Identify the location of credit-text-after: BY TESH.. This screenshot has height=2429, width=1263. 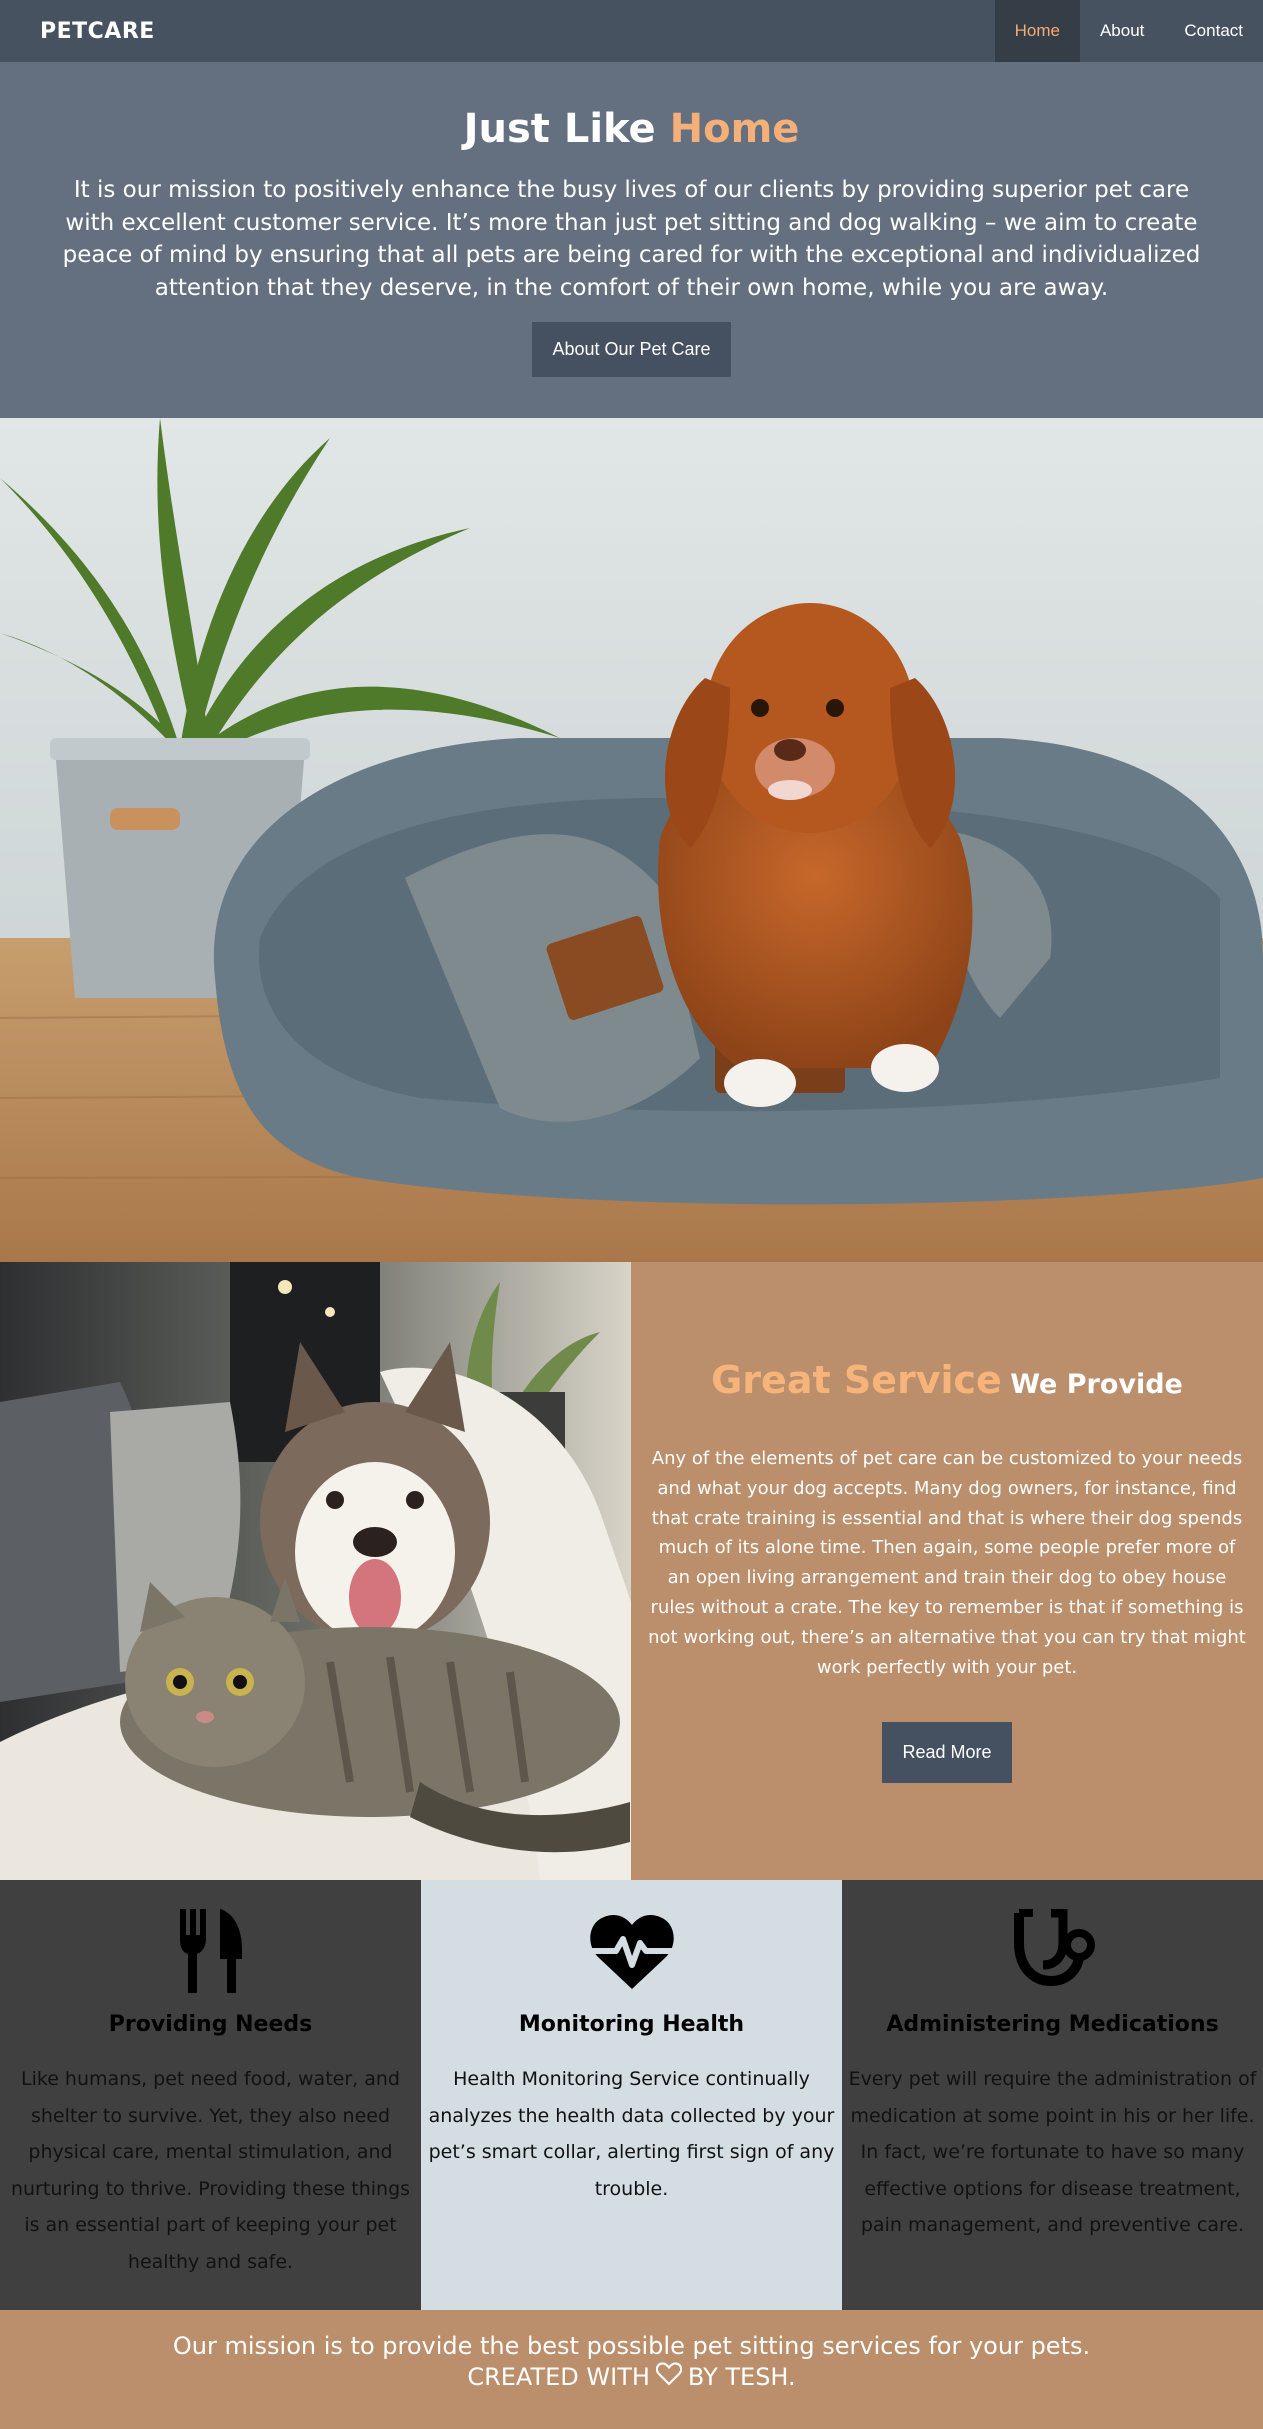
(741, 2377).